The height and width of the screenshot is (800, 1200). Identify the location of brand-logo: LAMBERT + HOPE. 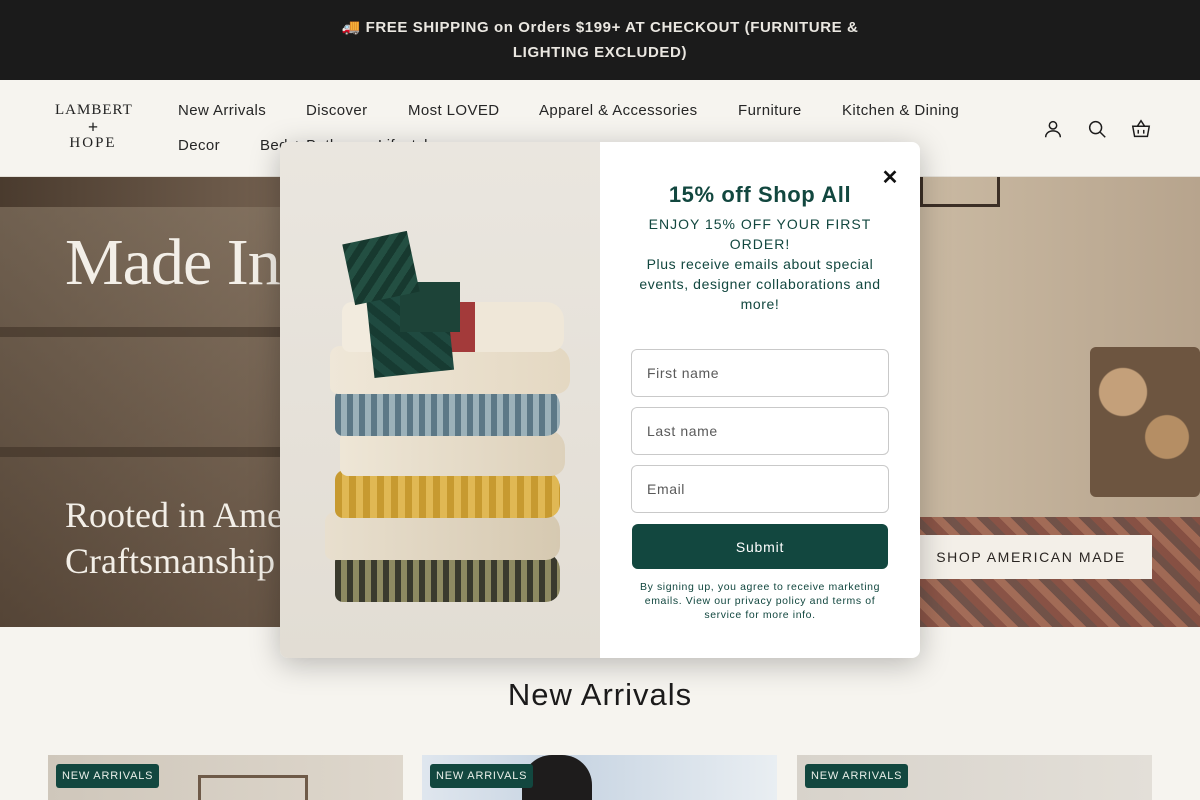
(93, 128).